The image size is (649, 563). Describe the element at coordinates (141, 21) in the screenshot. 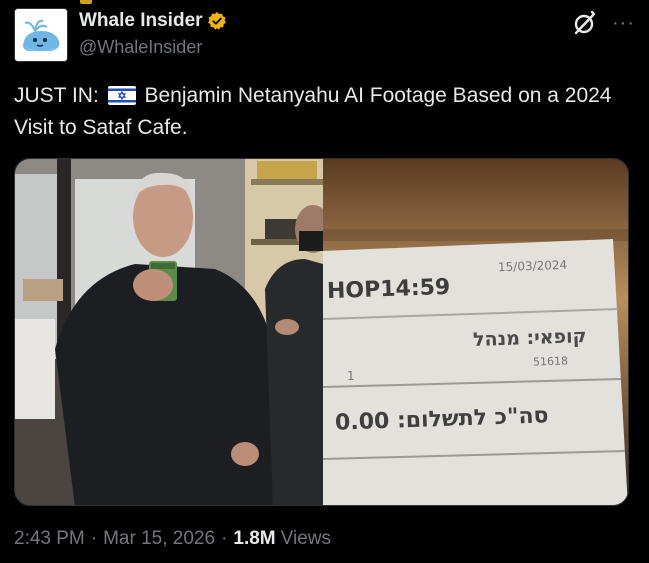

I see `display-name: Whale Insider` at that location.